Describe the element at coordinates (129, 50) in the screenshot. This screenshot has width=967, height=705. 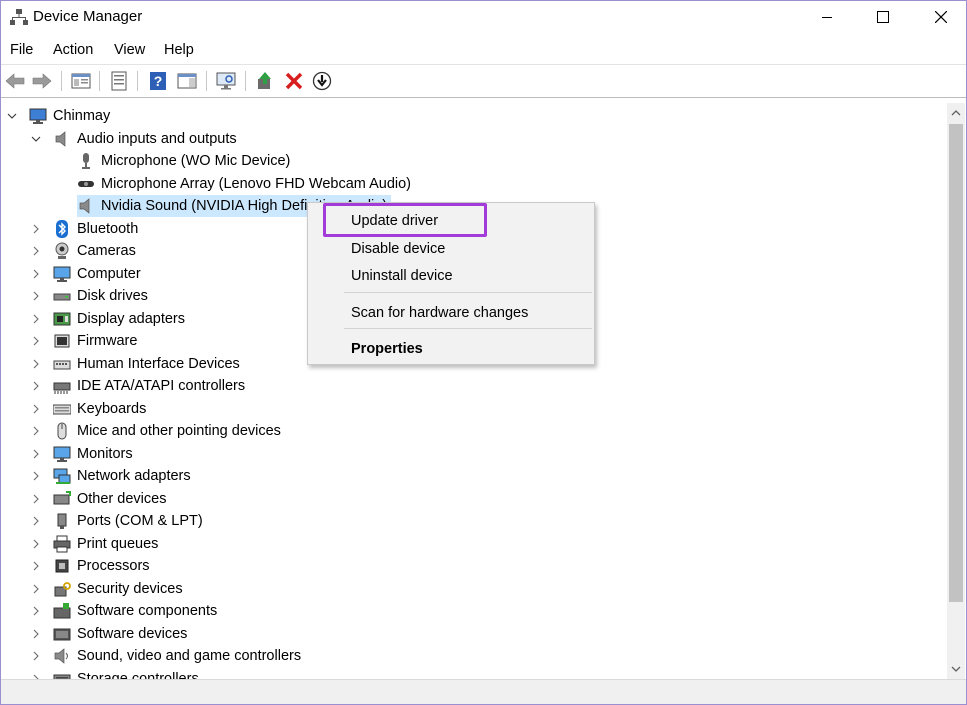
I see `menu-view: View` at that location.